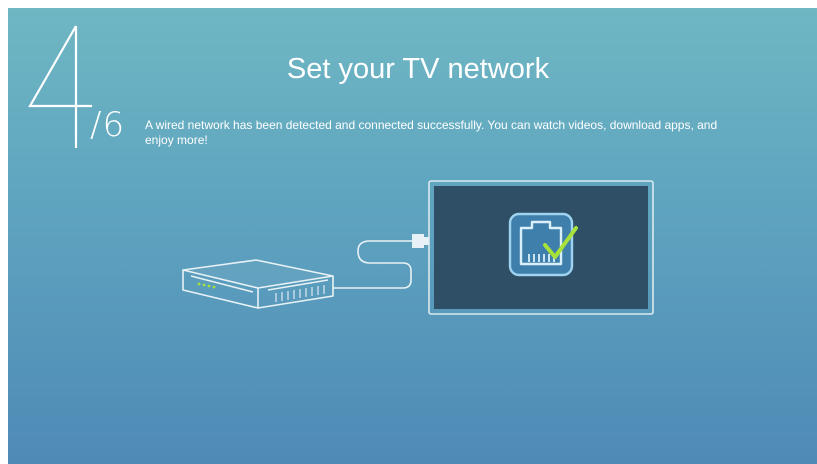 This screenshot has height=464, width=817. I want to click on ethernet-connected-check-icon, so click(543, 244).